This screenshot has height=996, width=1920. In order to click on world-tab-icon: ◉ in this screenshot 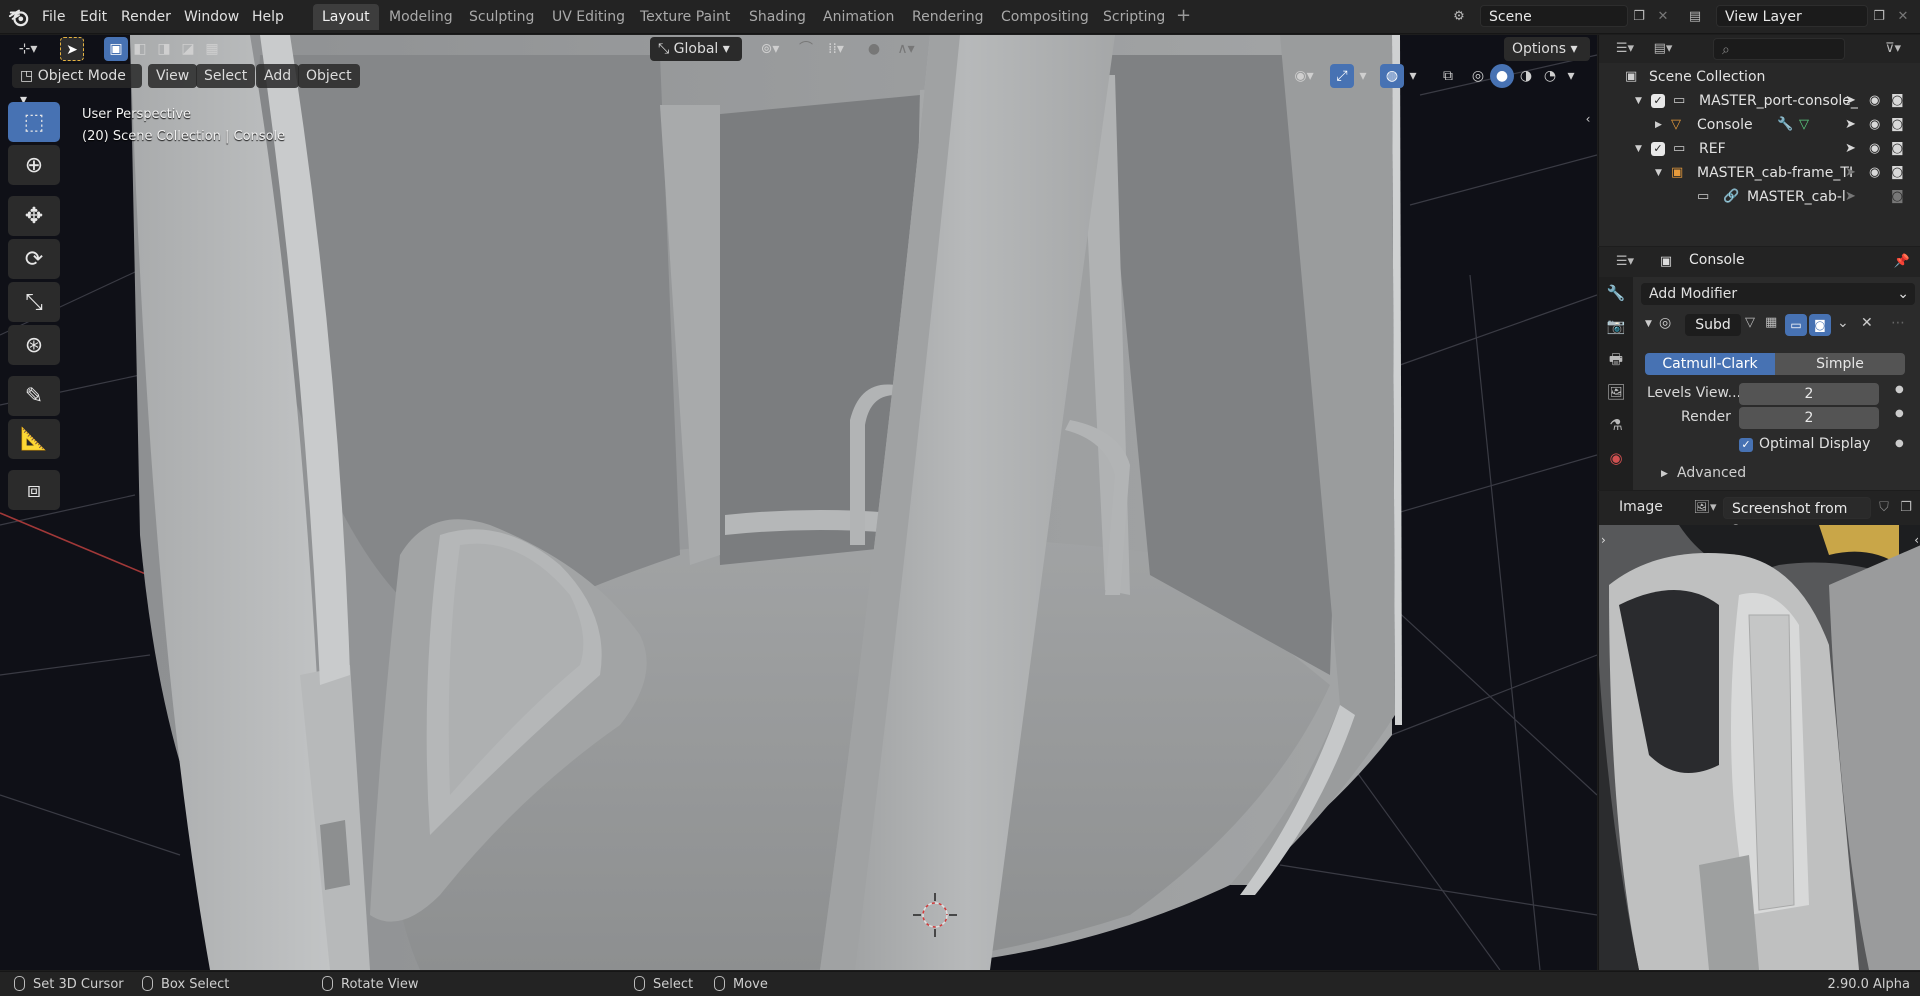, I will do `click(1616, 458)`.